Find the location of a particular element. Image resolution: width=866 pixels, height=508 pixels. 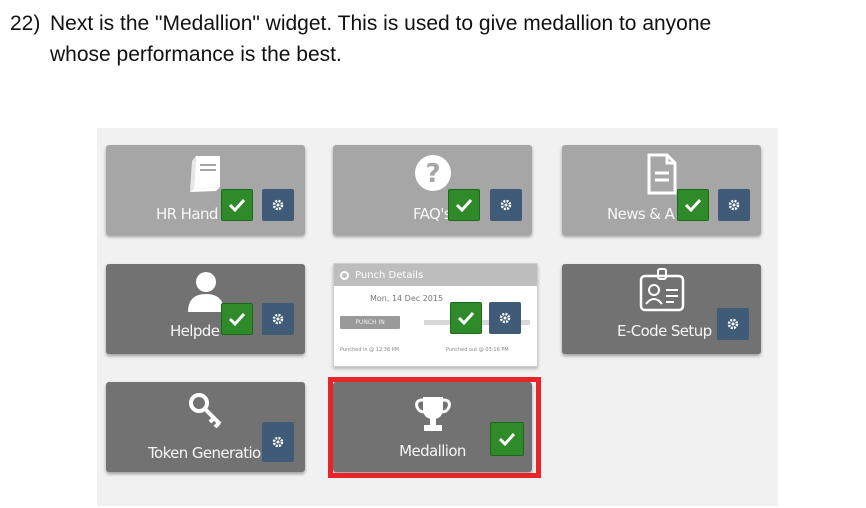

punch-header: Punch Details is located at coordinates (435, 275).